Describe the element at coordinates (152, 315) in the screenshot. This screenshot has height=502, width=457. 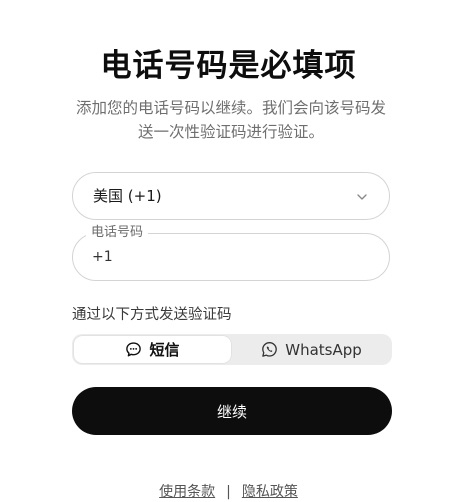
I see `delivery-method-label: 通过以下方式发送验证码` at that location.